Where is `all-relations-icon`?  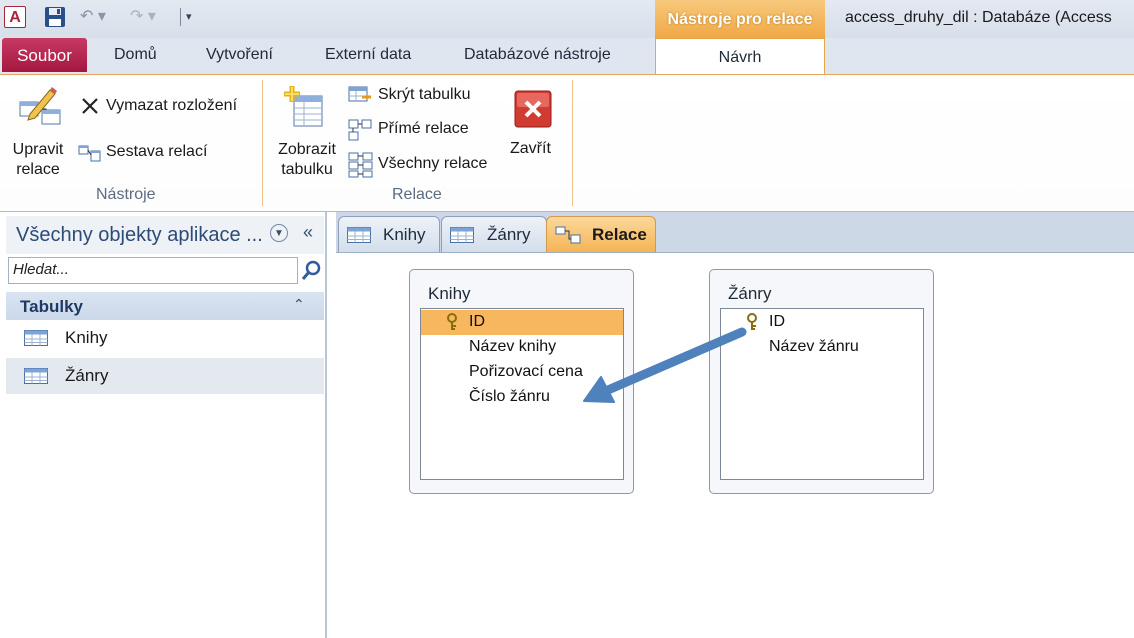
all-relations-icon is located at coordinates (361, 167).